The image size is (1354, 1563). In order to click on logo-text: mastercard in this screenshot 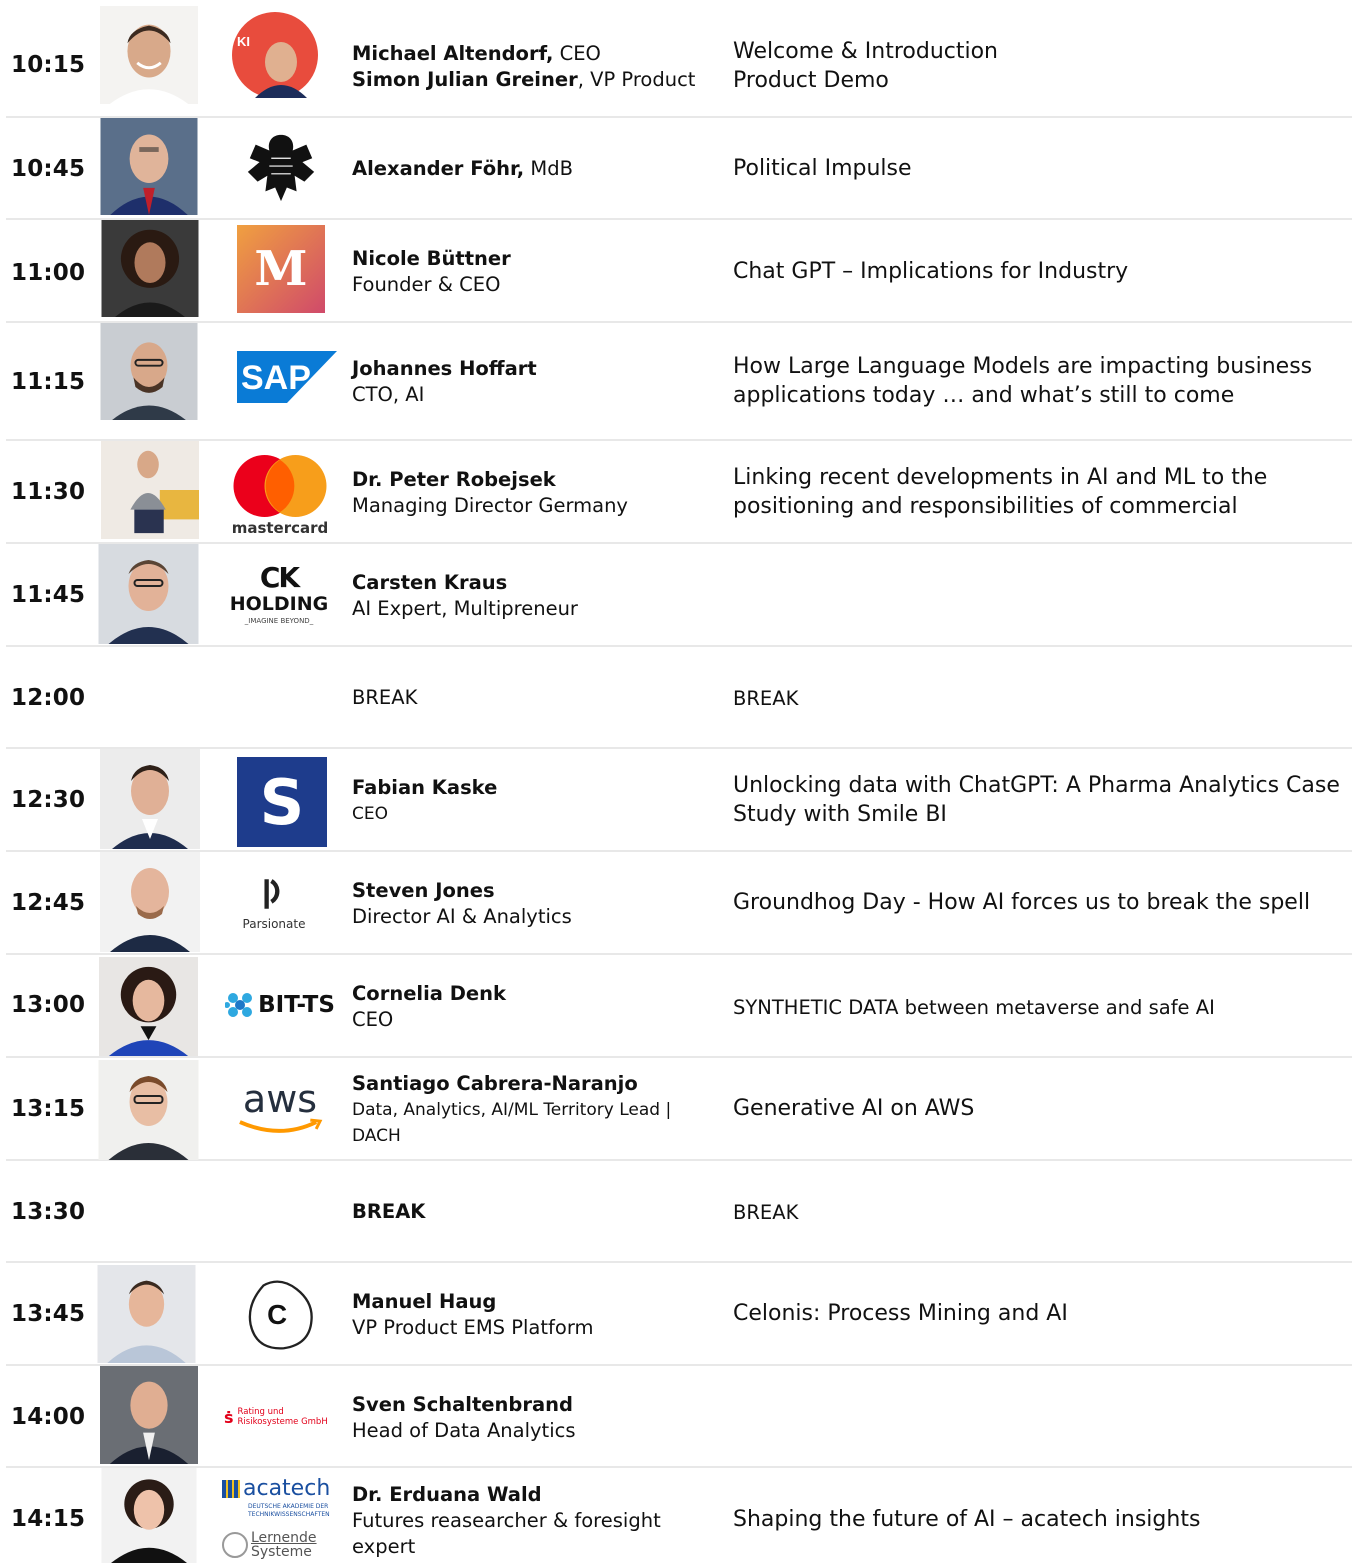, I will do `click(280, 528)`.